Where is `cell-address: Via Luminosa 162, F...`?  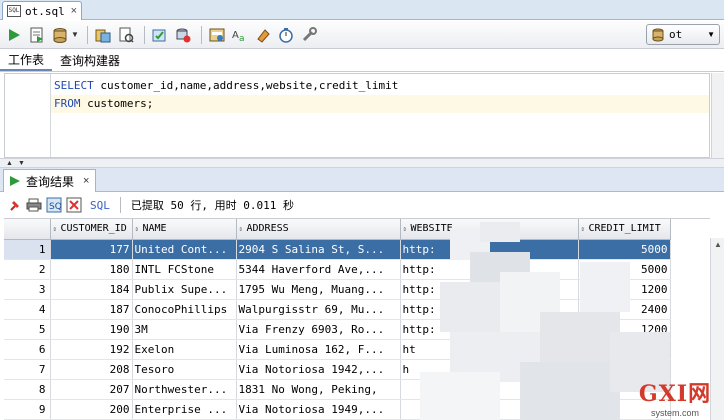
cell-address: Via Luminosa 162, F... is located at coordinates (318, 349).